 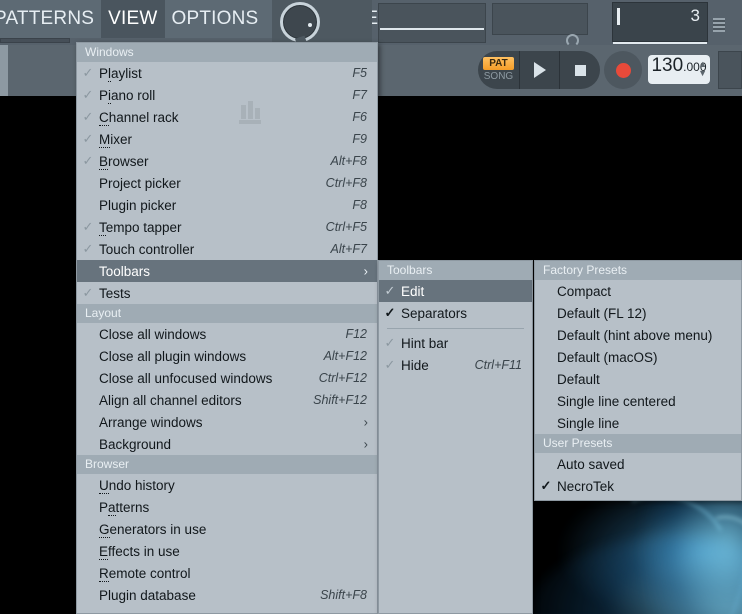 I want to click on master-knob-area, so click(x=322, y=23).